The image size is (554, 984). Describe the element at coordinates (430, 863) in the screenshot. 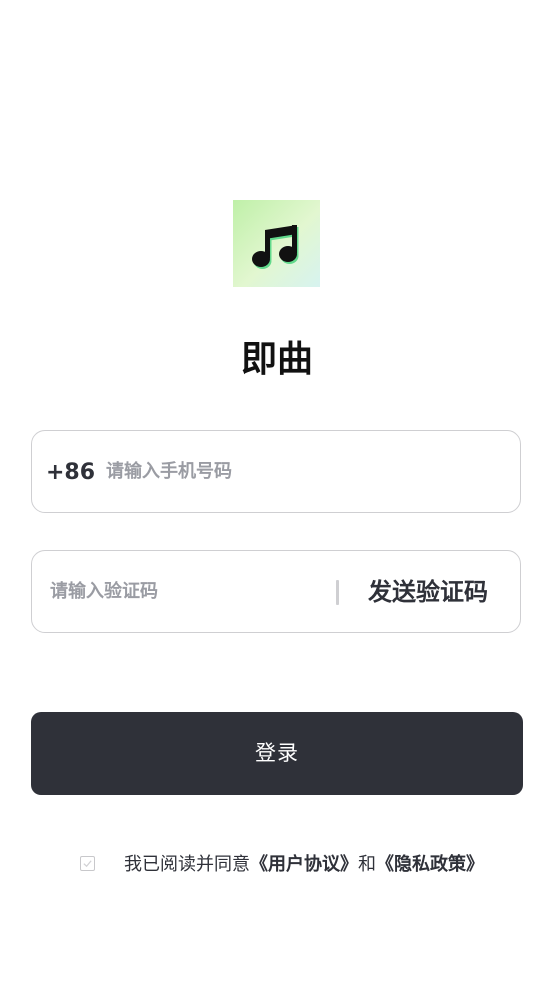

I see `privacy-policy-link: 《隐私政策》` at that location.